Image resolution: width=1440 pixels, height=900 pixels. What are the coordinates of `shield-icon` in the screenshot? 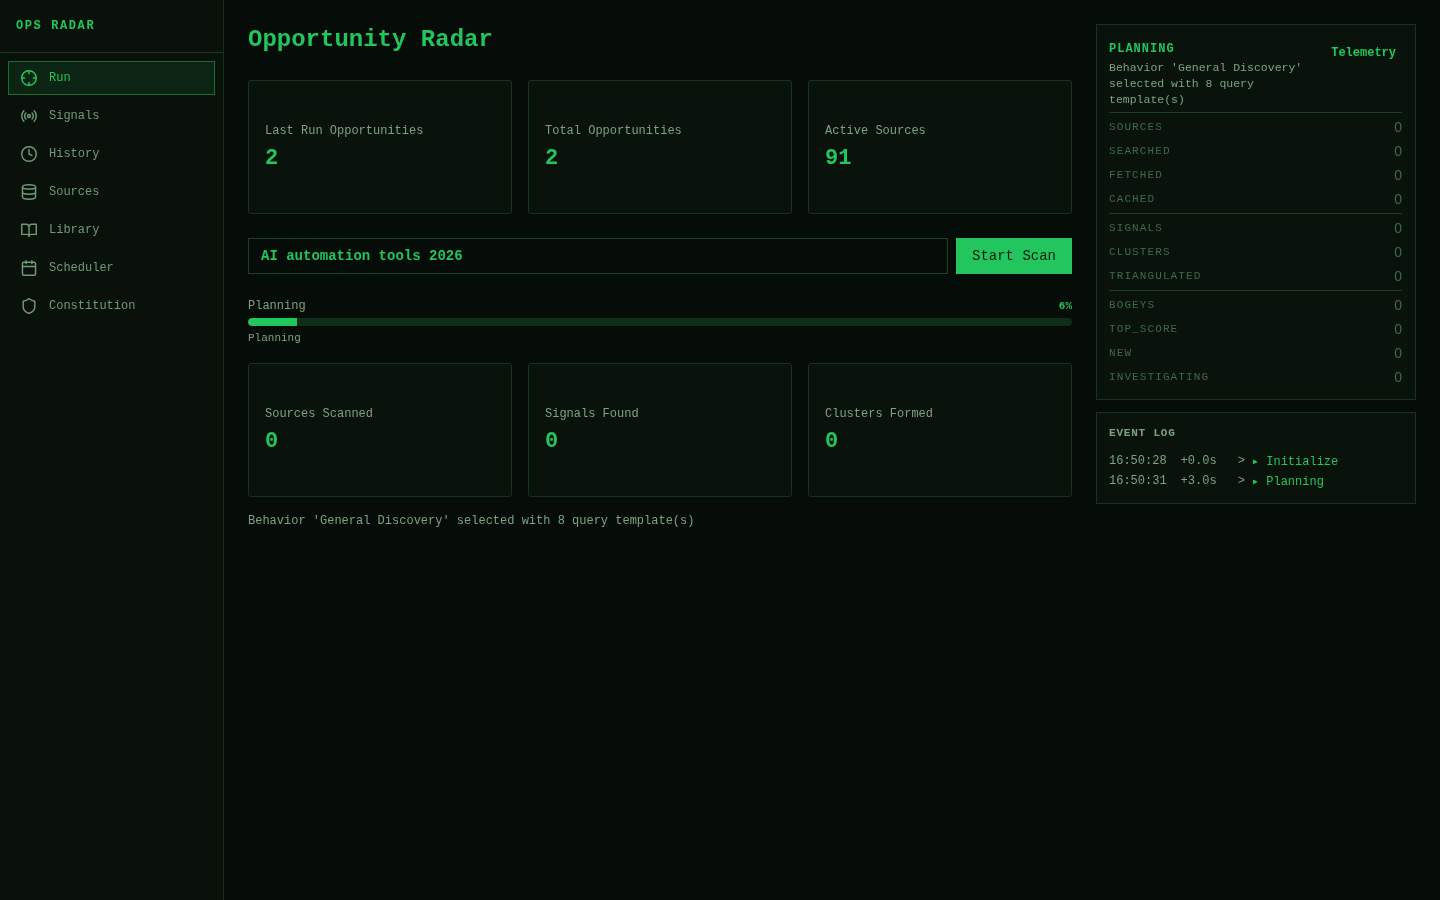 It's located at (29, 306).